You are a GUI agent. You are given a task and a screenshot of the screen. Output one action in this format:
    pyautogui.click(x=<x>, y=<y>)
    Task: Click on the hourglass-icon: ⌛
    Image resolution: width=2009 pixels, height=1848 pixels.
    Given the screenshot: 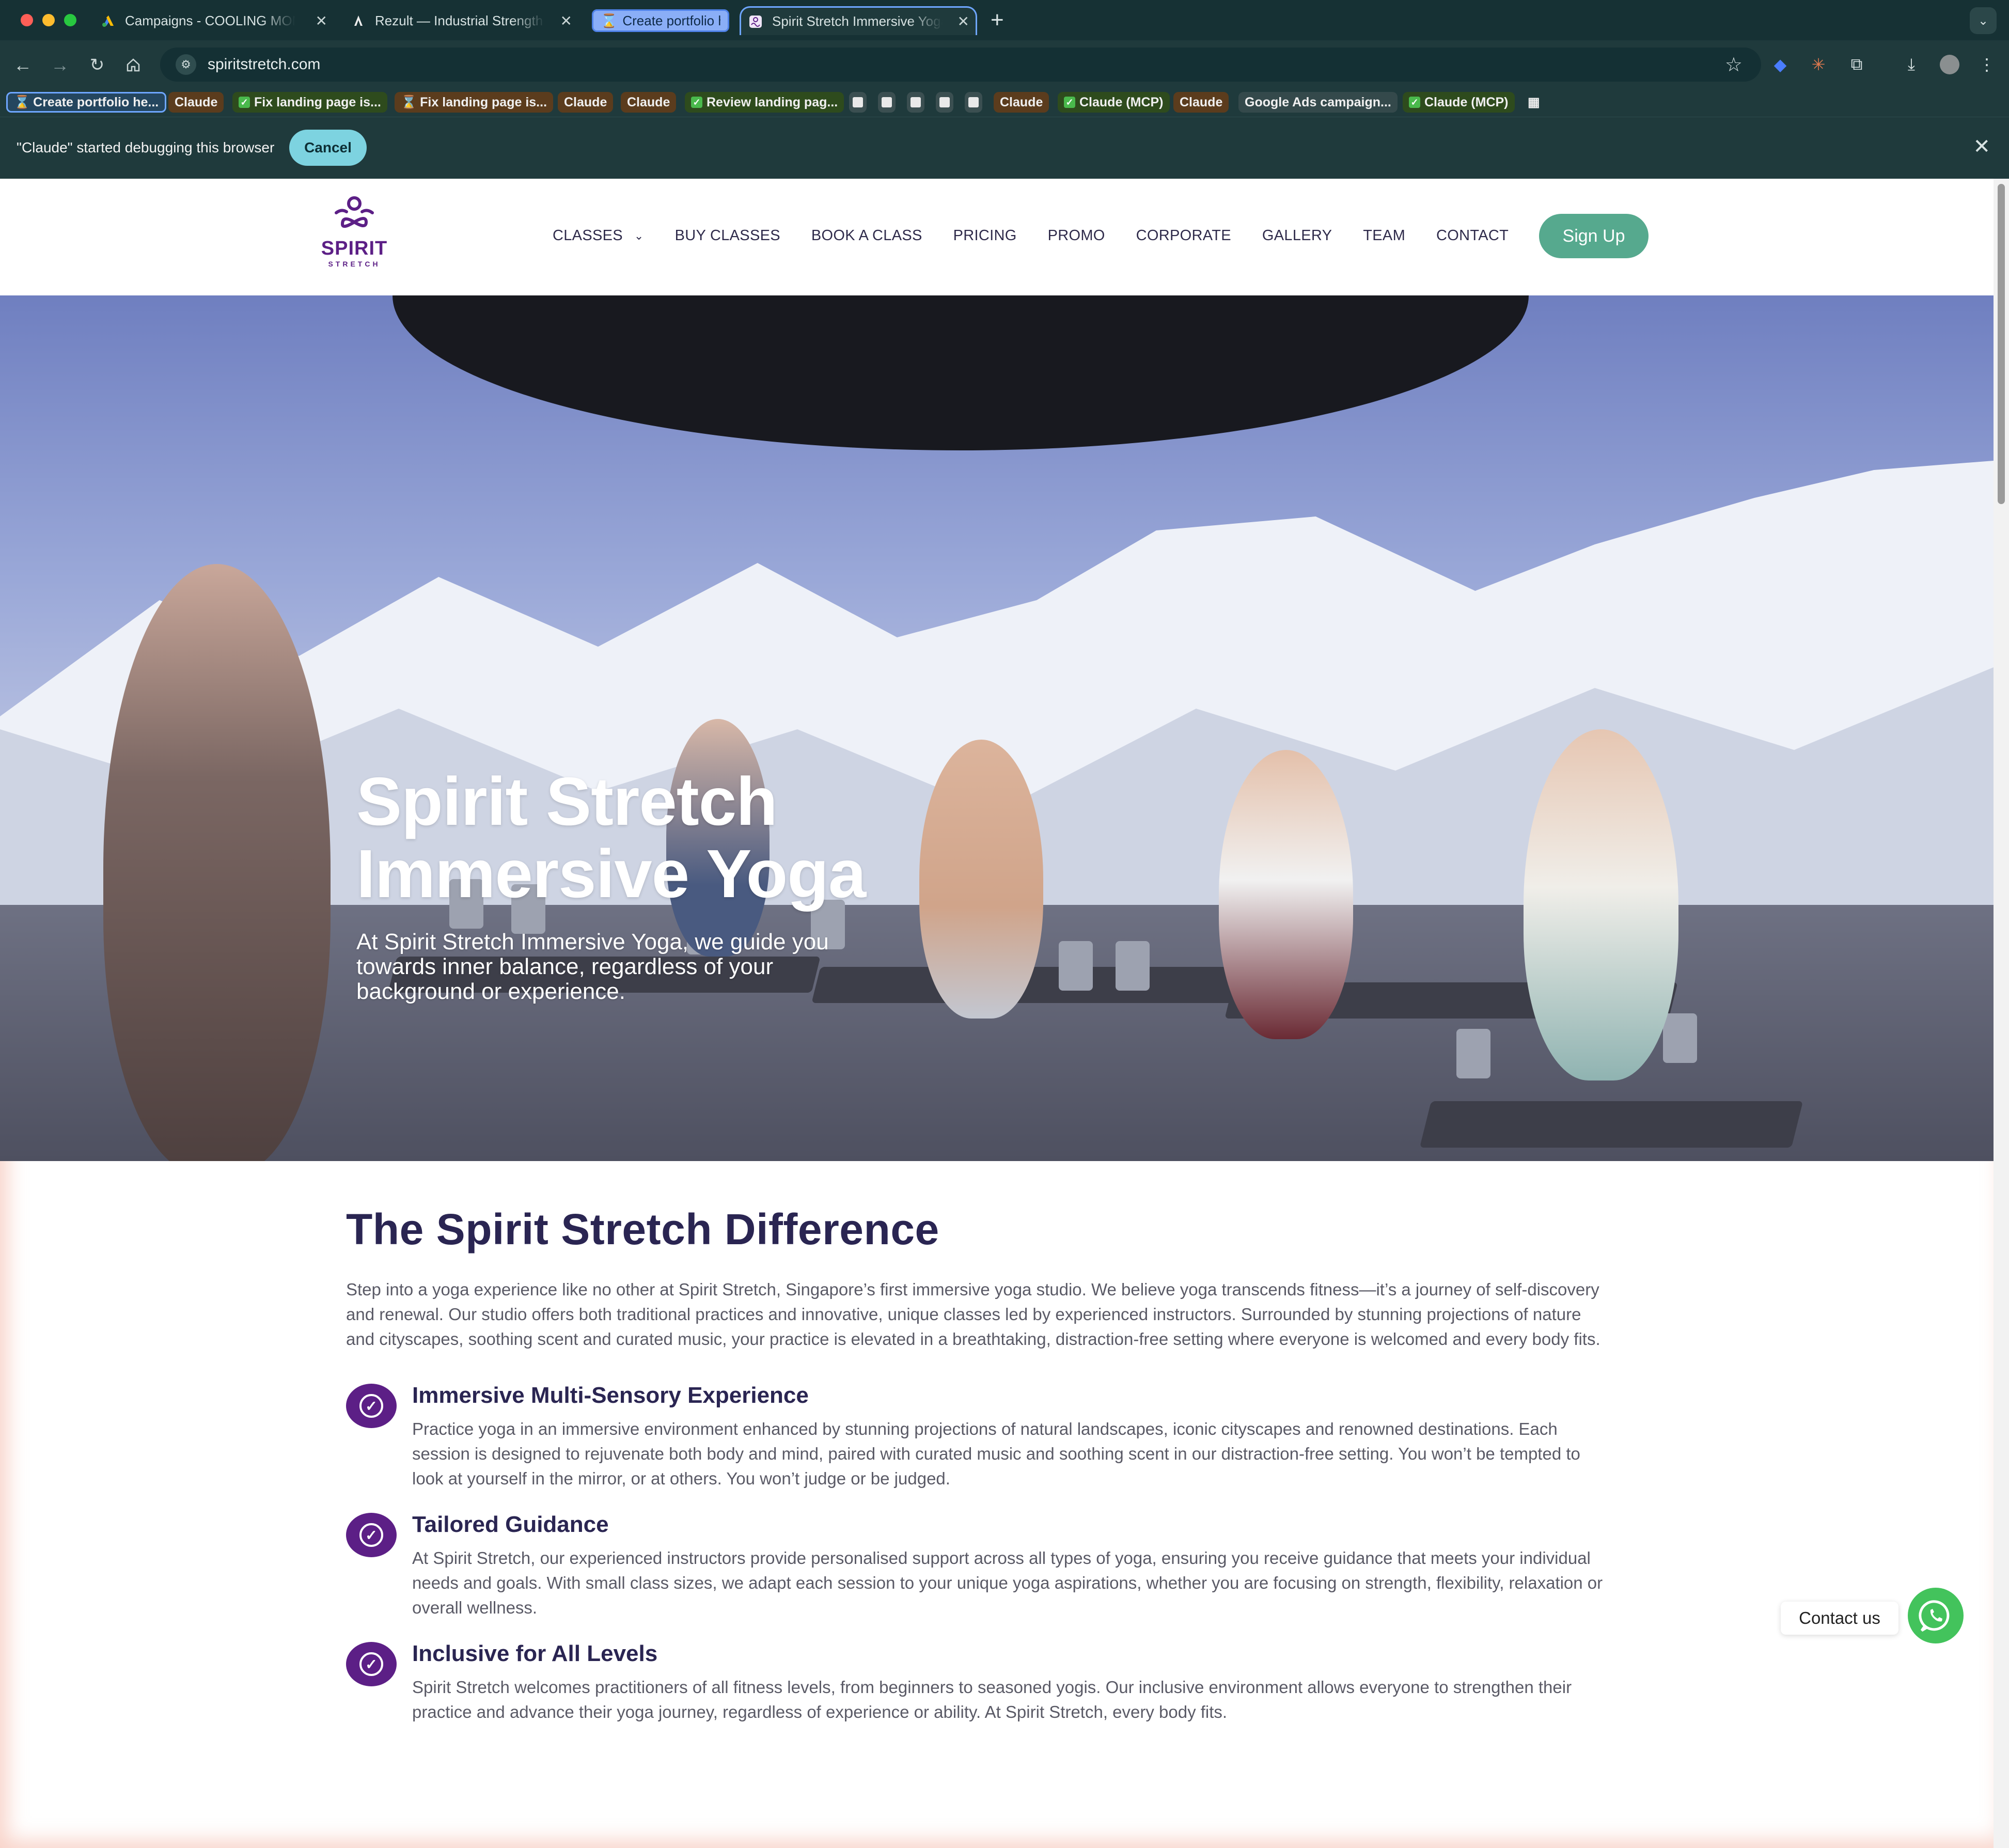 What is the action you would take?
    pyautogui.click(x=409, y=102)
    